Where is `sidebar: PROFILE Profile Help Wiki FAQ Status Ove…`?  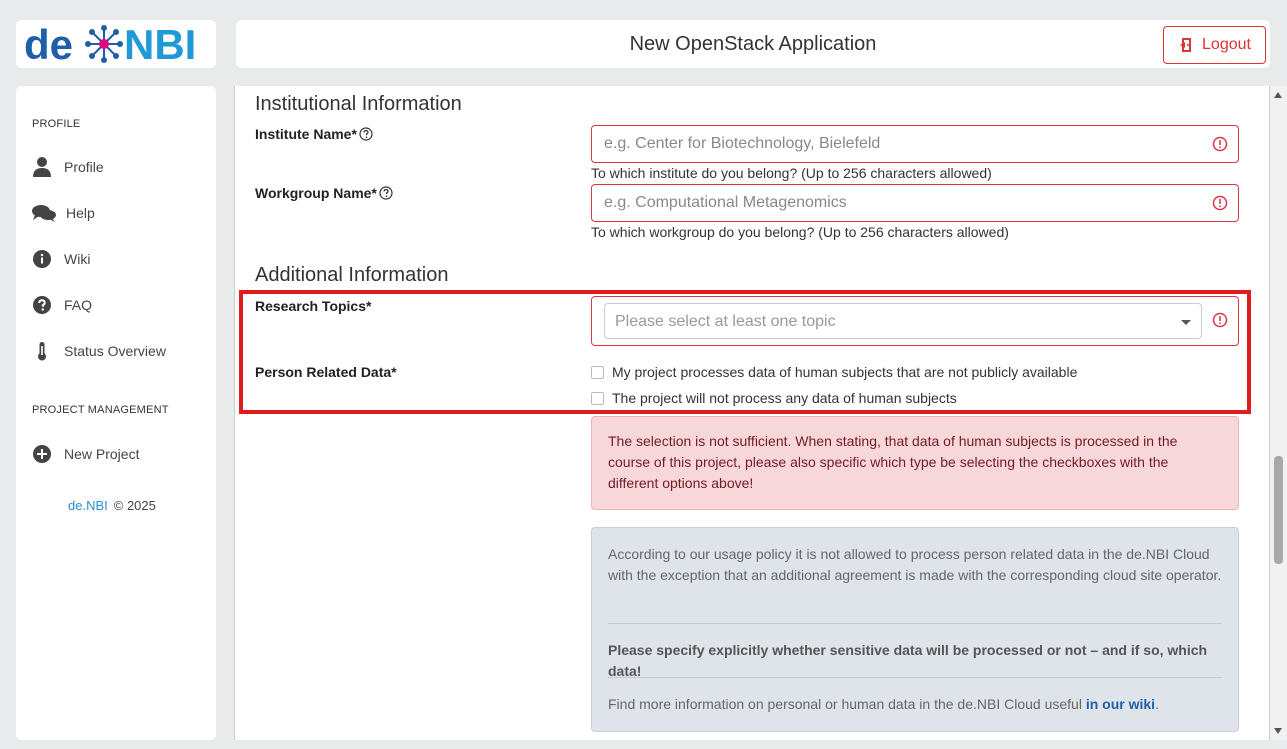 sidebar: PROFILE Profile Help Wiki FAQ Status Ove… is located at coordinates (116, 413).